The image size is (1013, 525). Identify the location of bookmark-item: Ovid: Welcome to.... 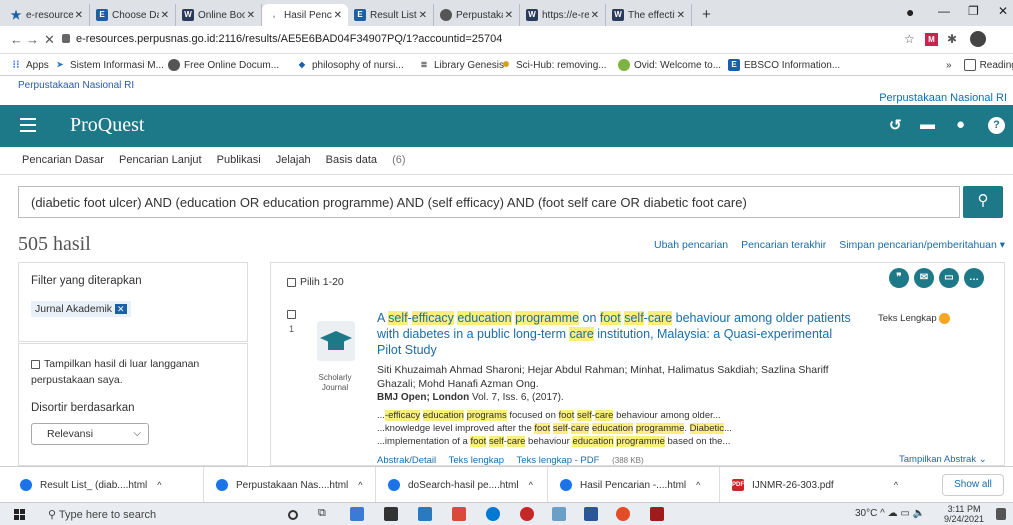
(669, 65).